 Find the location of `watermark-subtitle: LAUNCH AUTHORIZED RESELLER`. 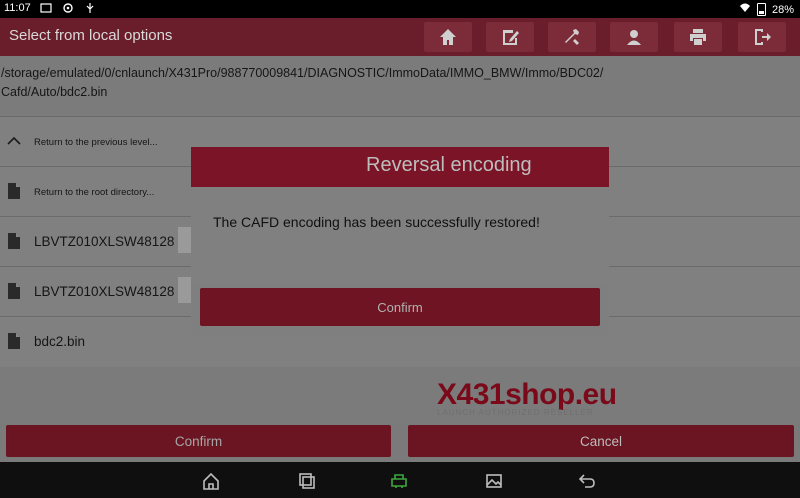

watermark-subtitle: LAUNCH AUTHORIZED RESELLER is located at coordinates (515, 412).